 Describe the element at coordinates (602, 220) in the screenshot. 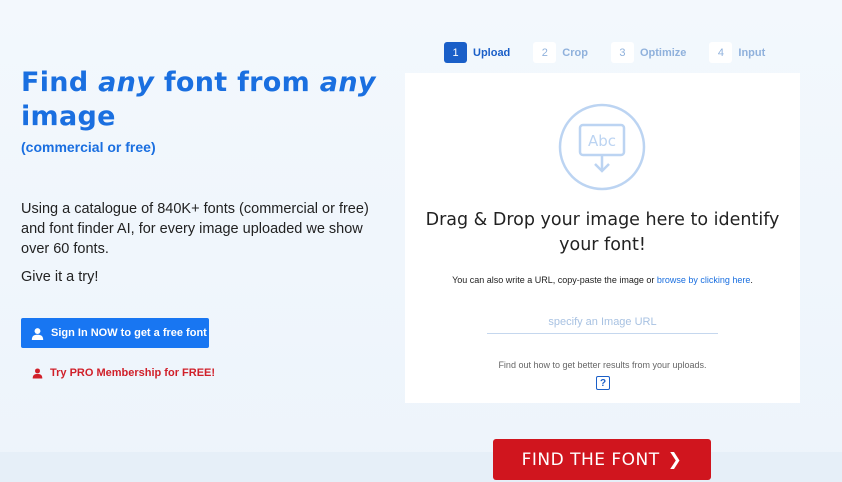

I see `drag-drop-line: Drag & Drop your image here to identify` at that location.